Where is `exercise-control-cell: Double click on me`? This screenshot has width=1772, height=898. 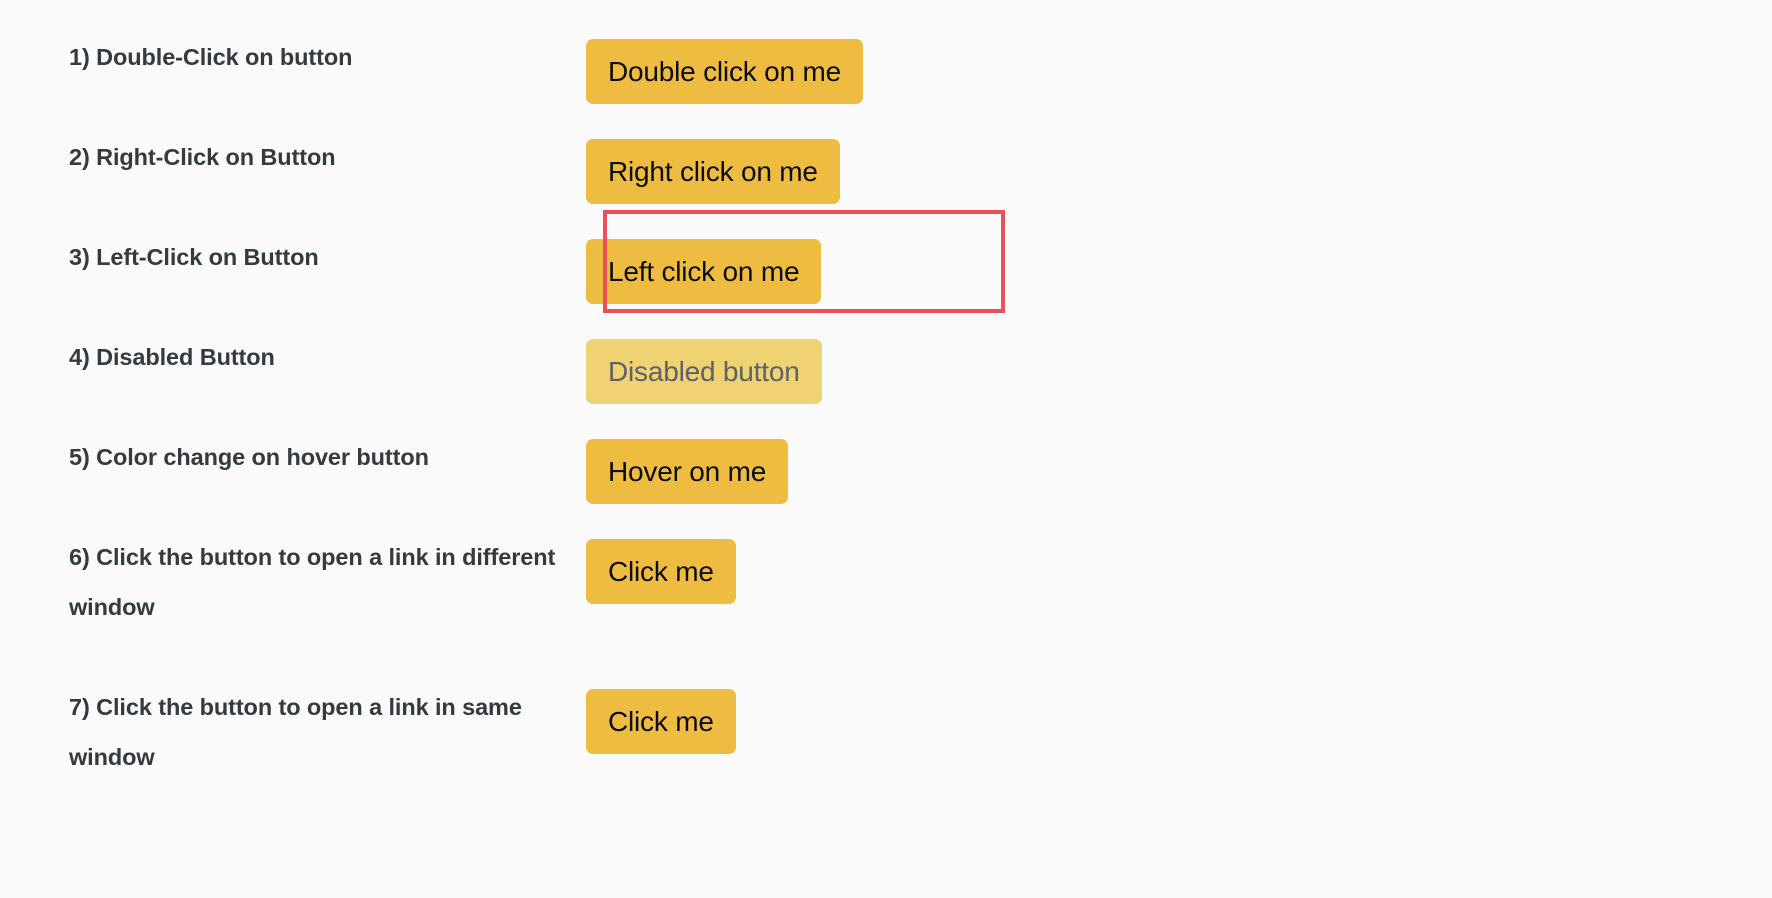 exercise-control-cell: Double click on me is located at coordinates (1179, 58).